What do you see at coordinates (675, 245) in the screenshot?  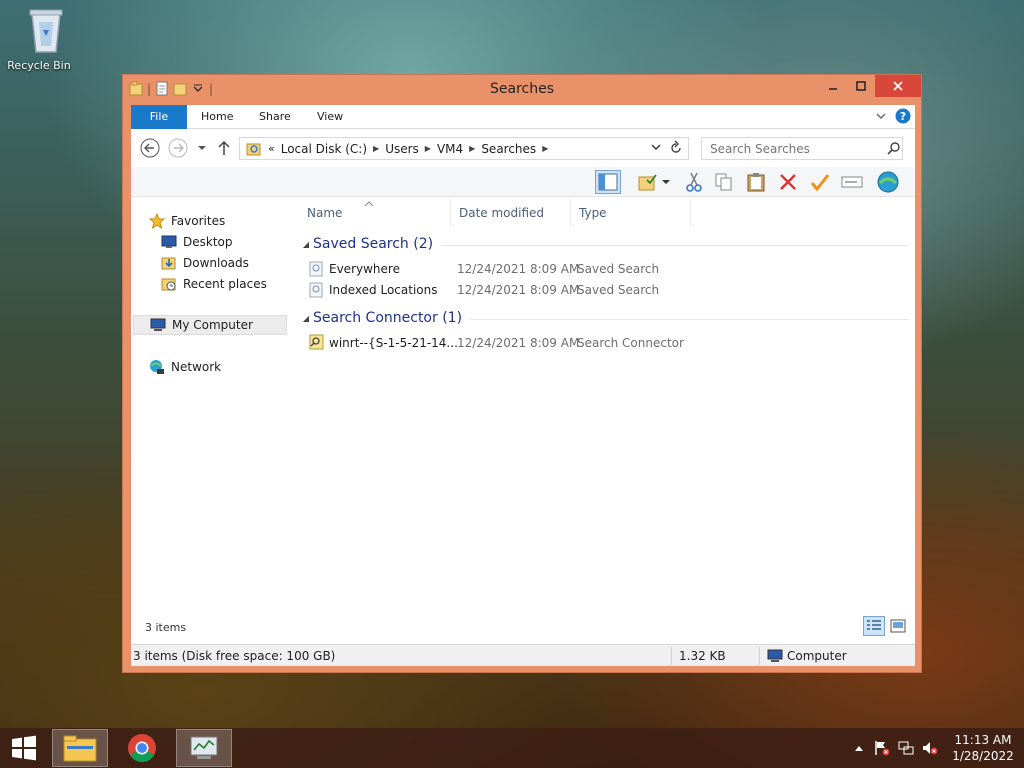 I see `group-divider` at bounding box center [675, 245].